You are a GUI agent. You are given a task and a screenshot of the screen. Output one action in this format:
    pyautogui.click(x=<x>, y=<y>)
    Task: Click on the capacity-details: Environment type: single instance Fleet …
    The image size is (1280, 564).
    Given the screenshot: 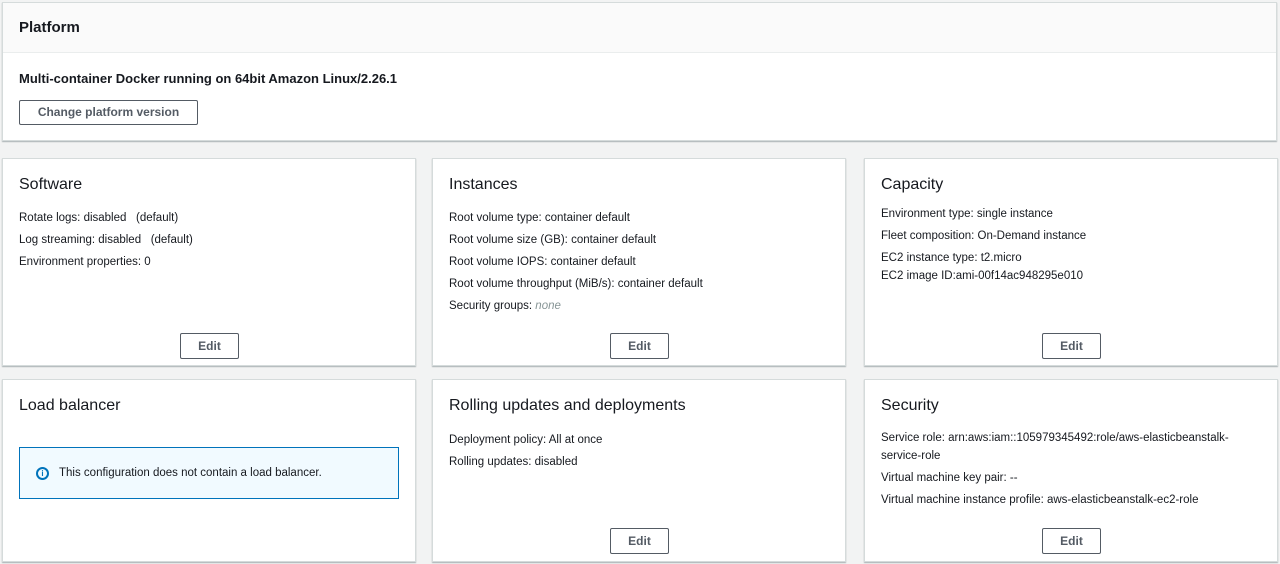 What is the action you would take?
    pyautogui.click(x=1074, y=244)
    